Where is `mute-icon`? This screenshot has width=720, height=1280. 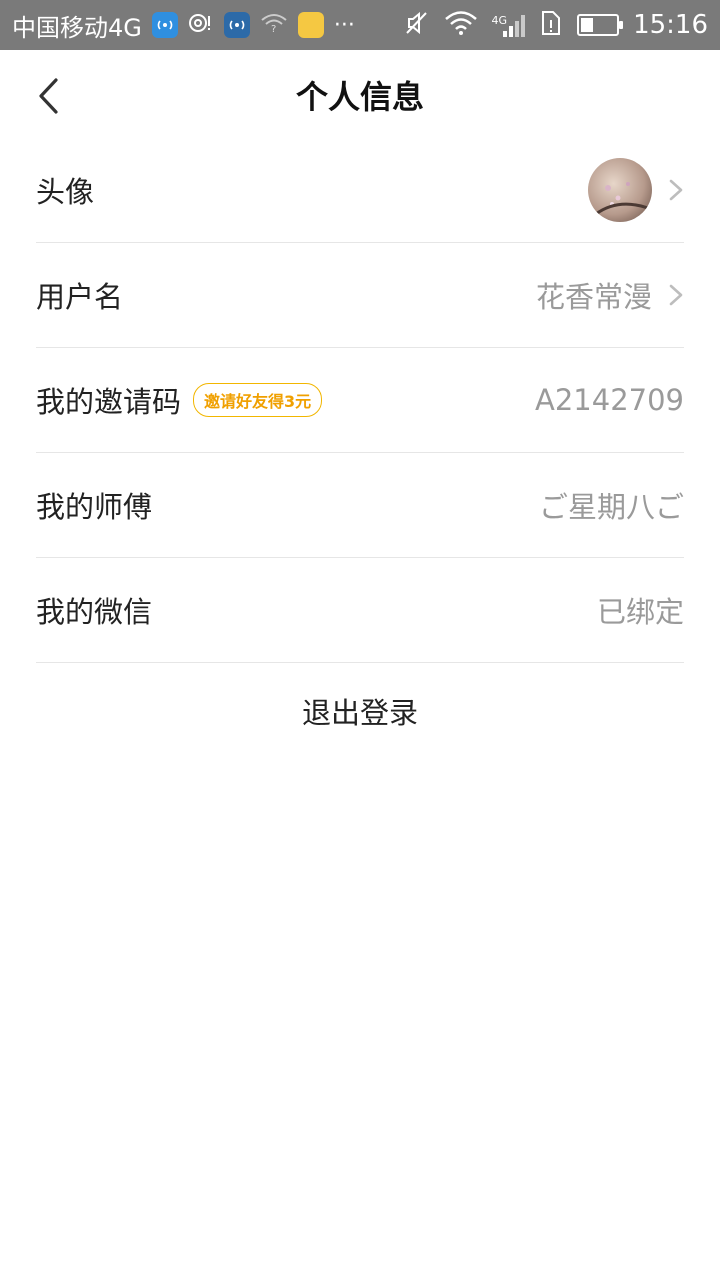 mute-icon is located at coordinates (417, 25).